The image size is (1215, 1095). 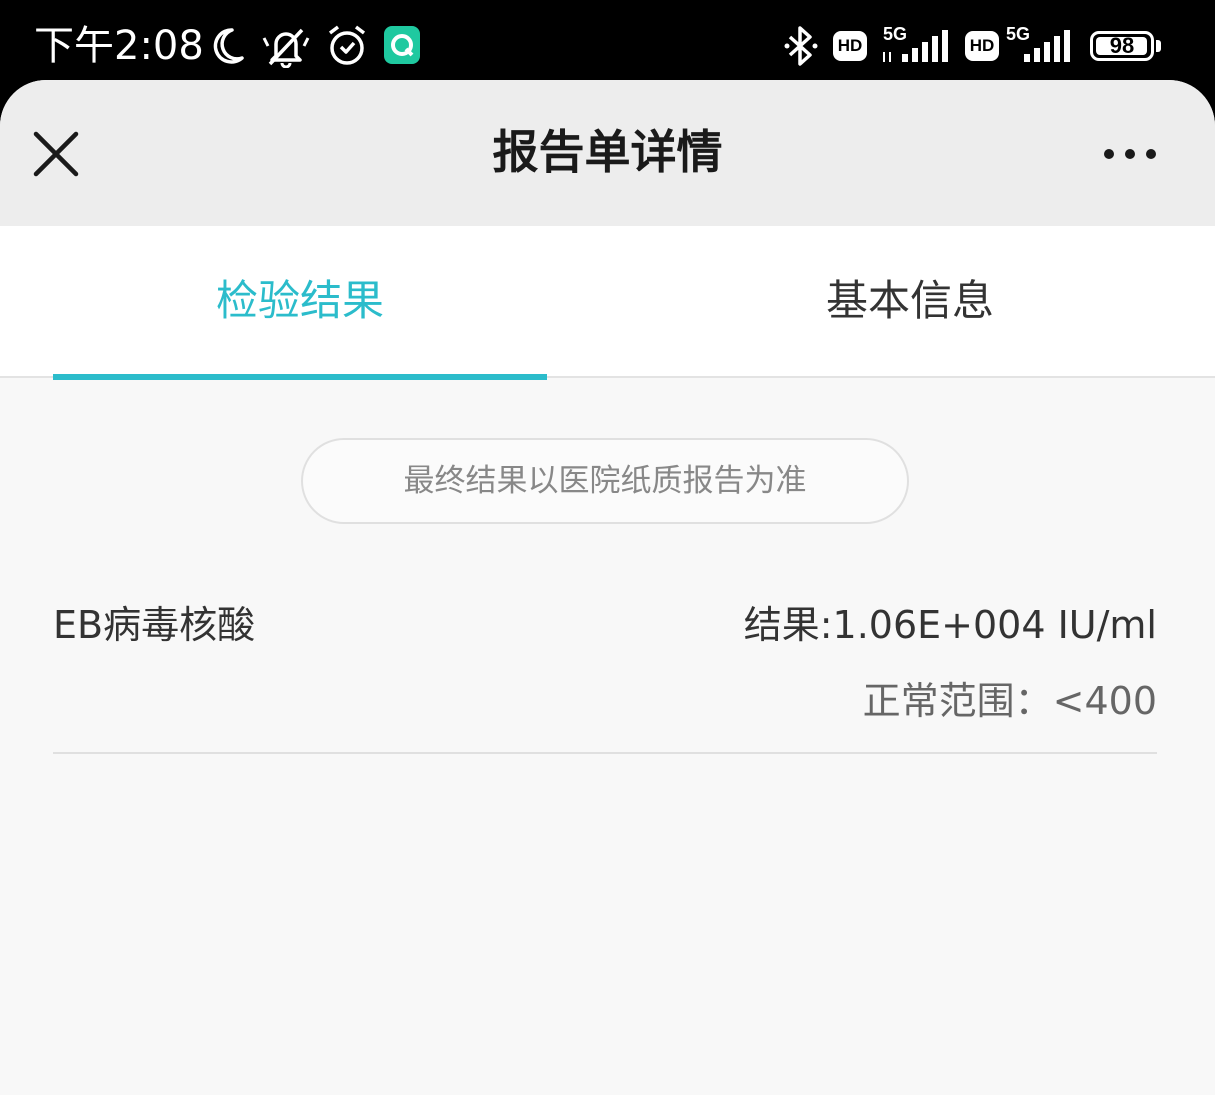 What do you see at coordinates (605, 481) in the screenshot?
I see `paper-report-notice: 最终结果以医院纸质报告为准` at bounding box center [605, 481].